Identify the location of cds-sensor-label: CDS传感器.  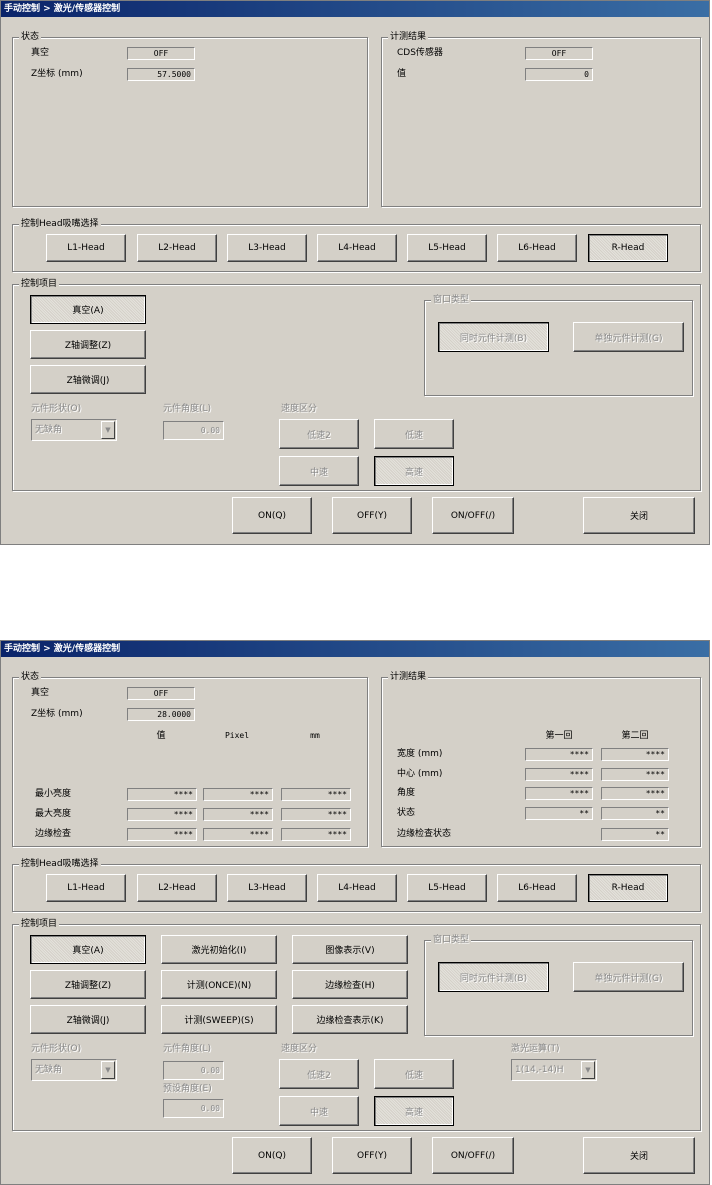
(420, 53).